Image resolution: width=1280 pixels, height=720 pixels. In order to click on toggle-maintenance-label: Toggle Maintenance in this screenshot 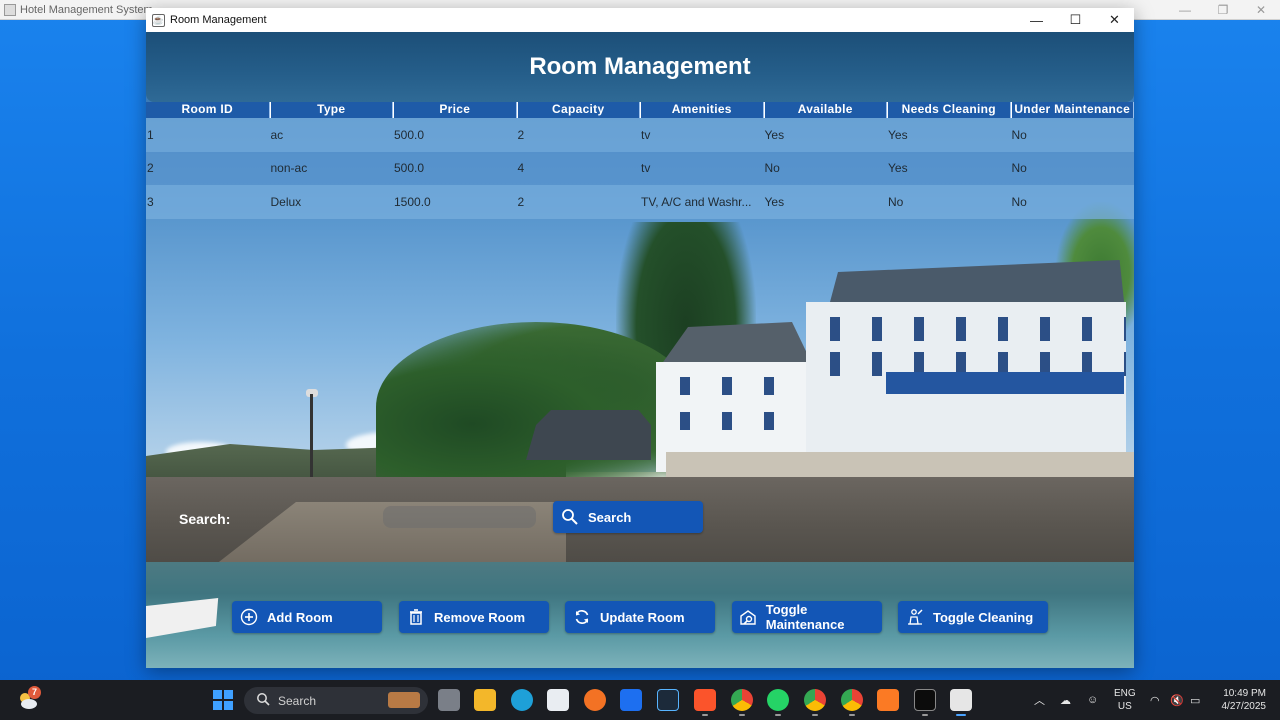, I will do `click(805, 617)`.